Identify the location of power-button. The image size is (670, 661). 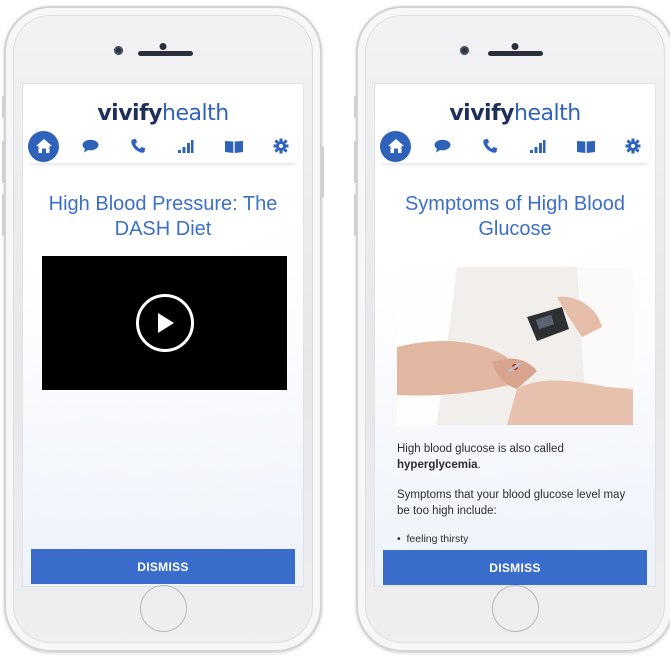
(322, 172).